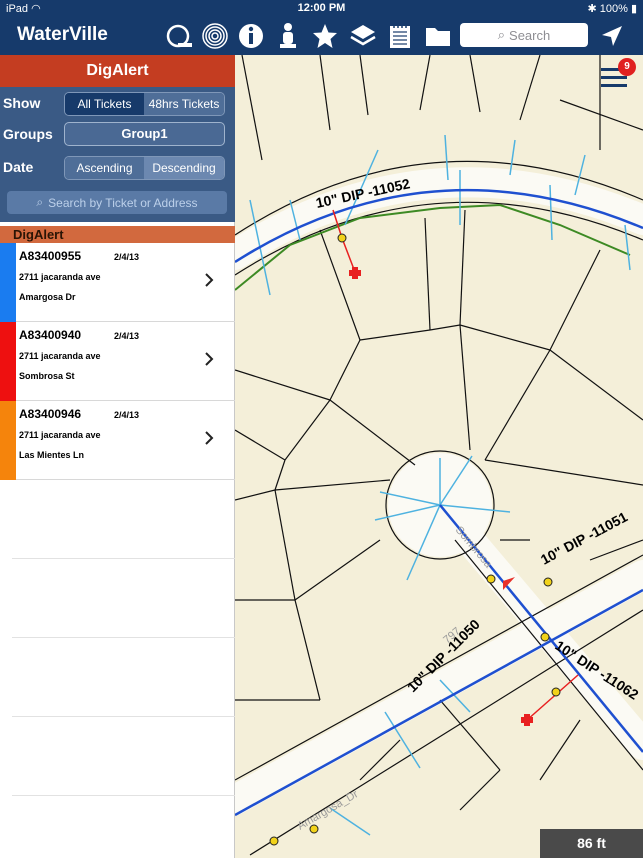  I want to click on notepad-icon, so click(400, 36).